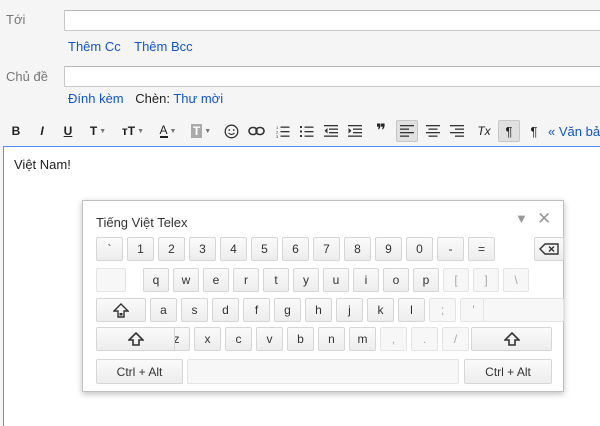  Describe the element at coordinates (521, 218) in the screenshot. I see `triangle-down-icon: ▼` at that location.